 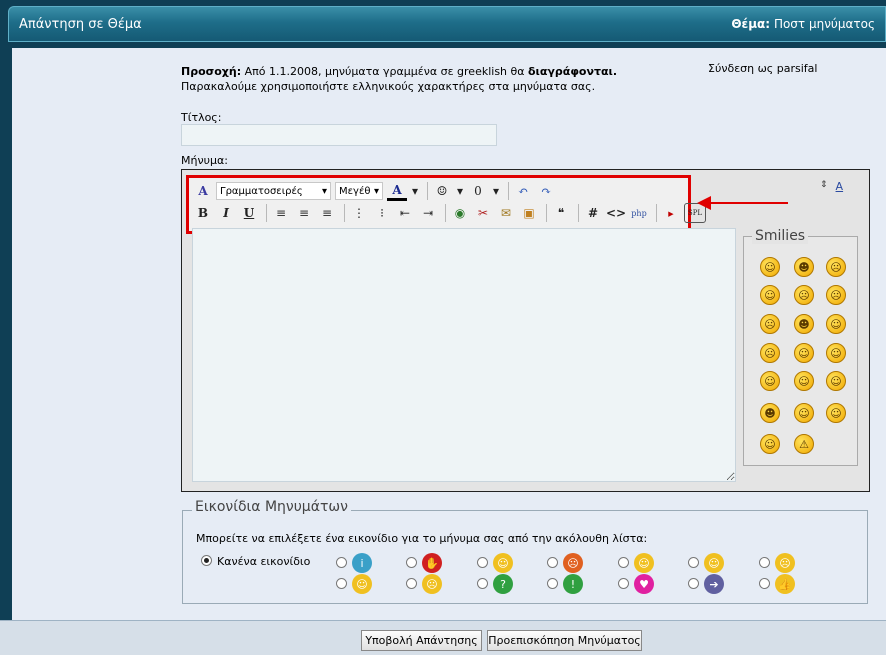 I want to click on warning-label: Προσοχή:, so click(x=211, y=71).